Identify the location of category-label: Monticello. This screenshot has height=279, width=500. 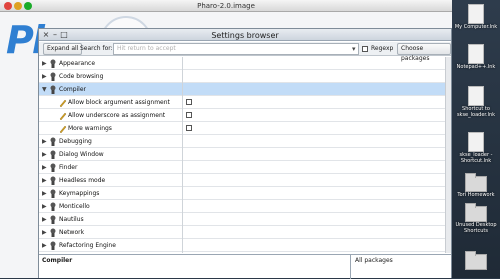
(74, 206).